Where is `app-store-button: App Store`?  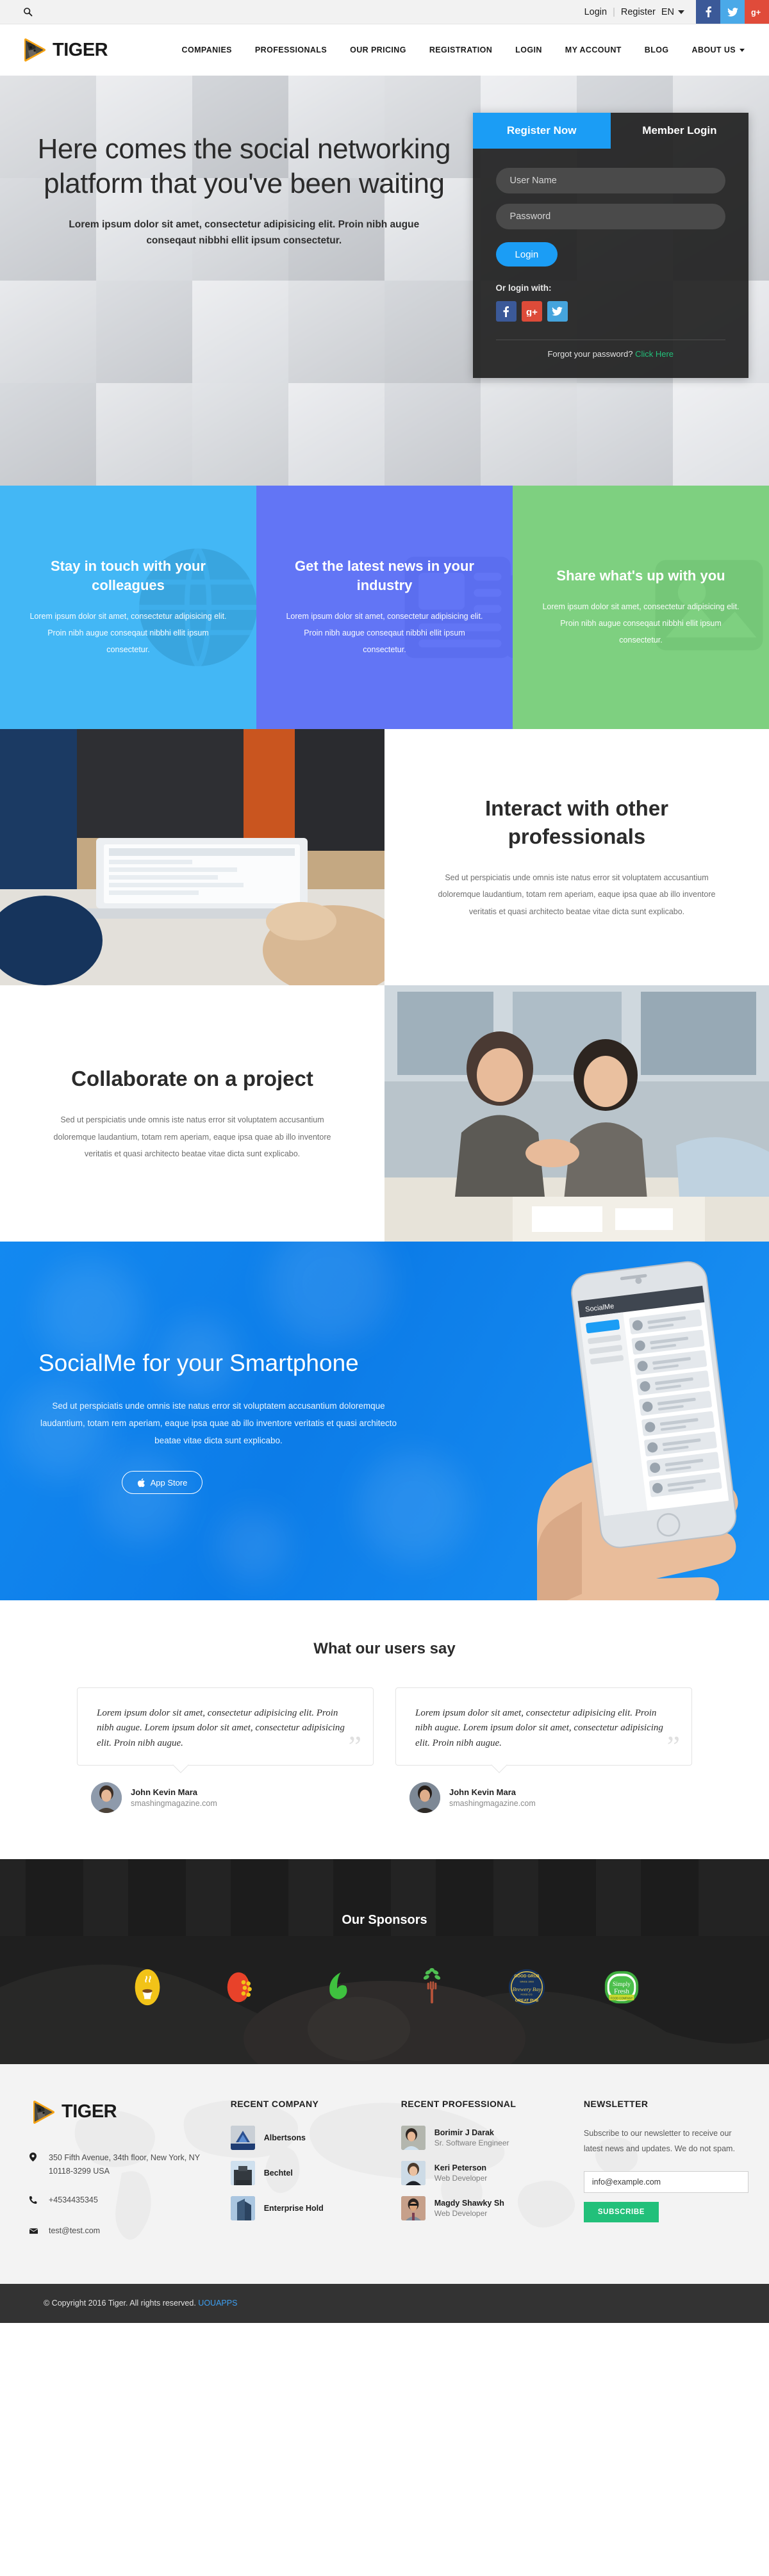
app-store-button: App Store is located at coordinates (162, 1483).